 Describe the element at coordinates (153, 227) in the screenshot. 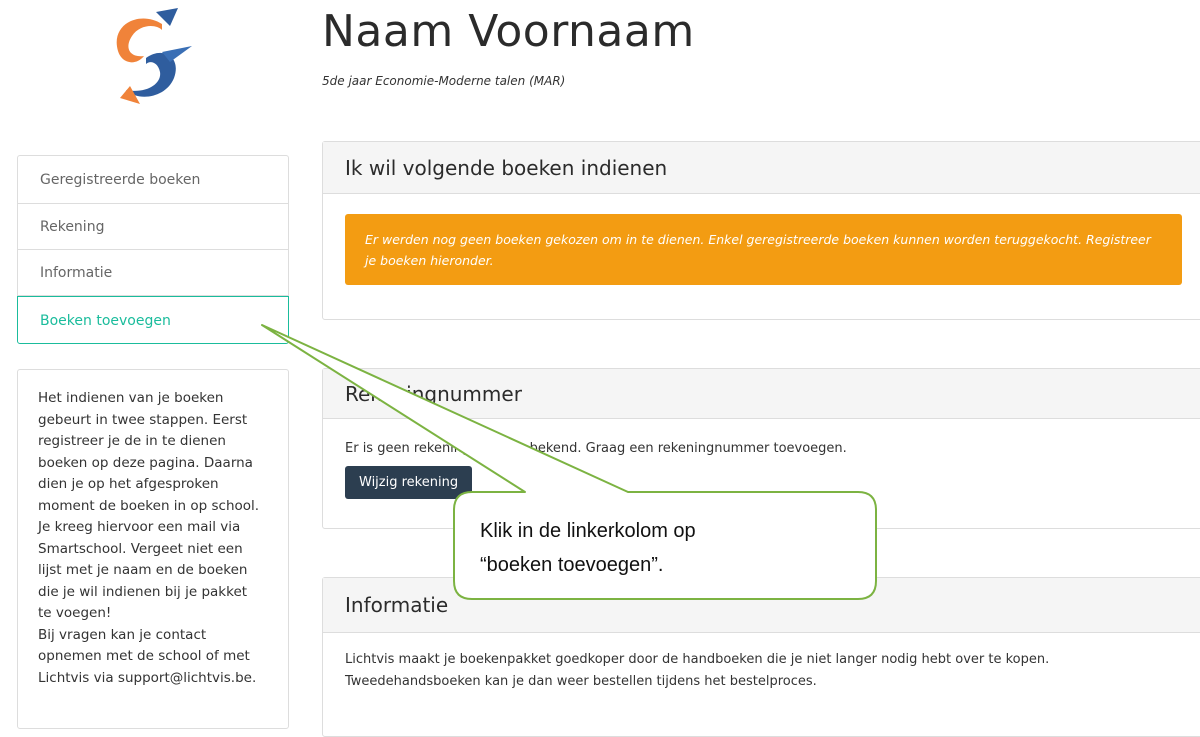

I see `sidebar-item-account: Rekening` at that location.